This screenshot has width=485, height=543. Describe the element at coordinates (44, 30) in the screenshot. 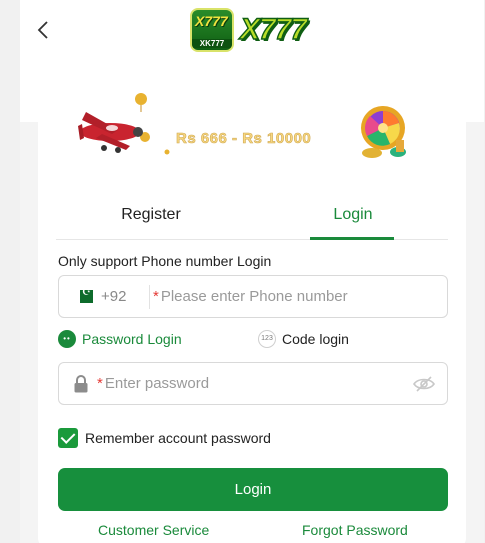

I see `chevron-left-icon` at that location.